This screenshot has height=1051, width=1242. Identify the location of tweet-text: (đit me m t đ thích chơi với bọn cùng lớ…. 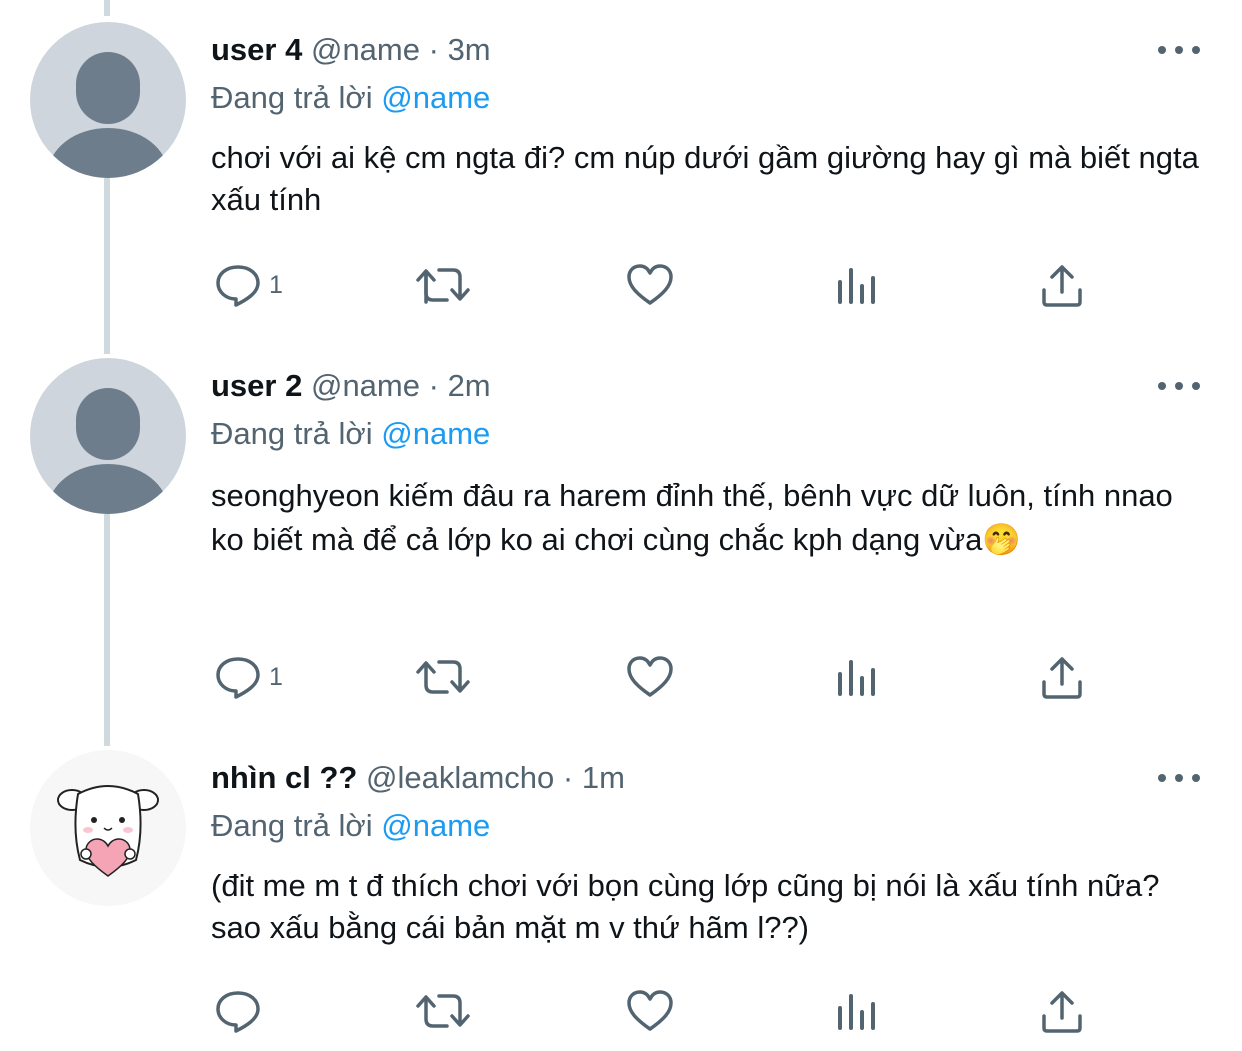
(685, 906).